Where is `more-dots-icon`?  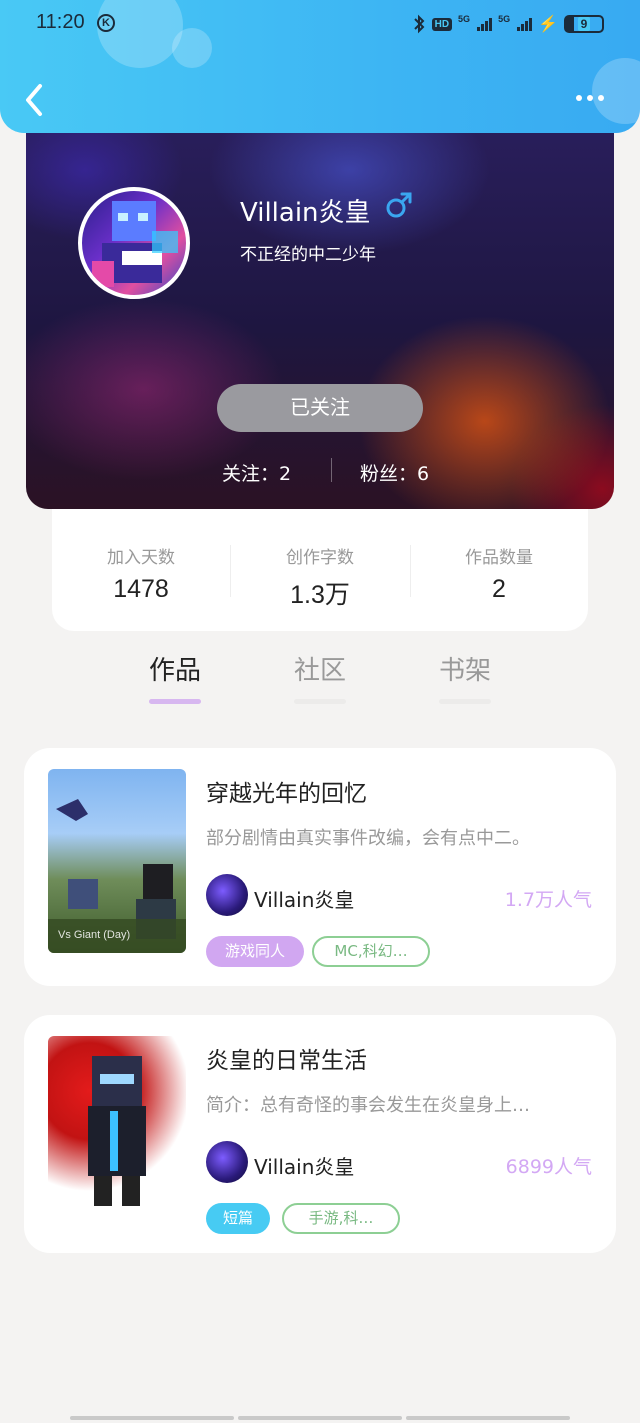
more-dots-icon is located at coordinates (594, 98).